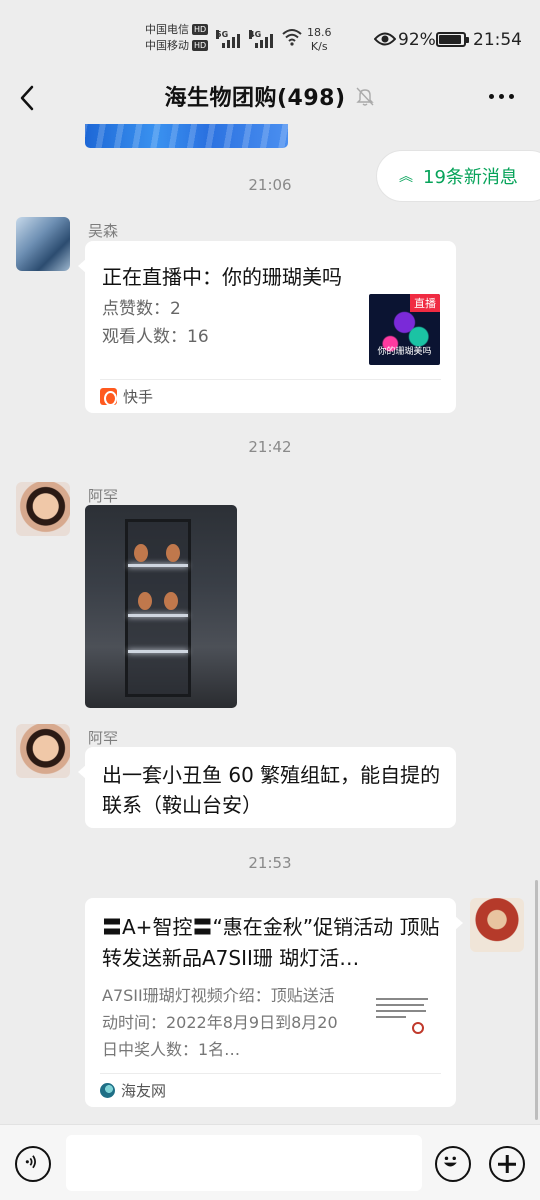  I want to click on carrier-2: 中国移动, so click(167, 45).